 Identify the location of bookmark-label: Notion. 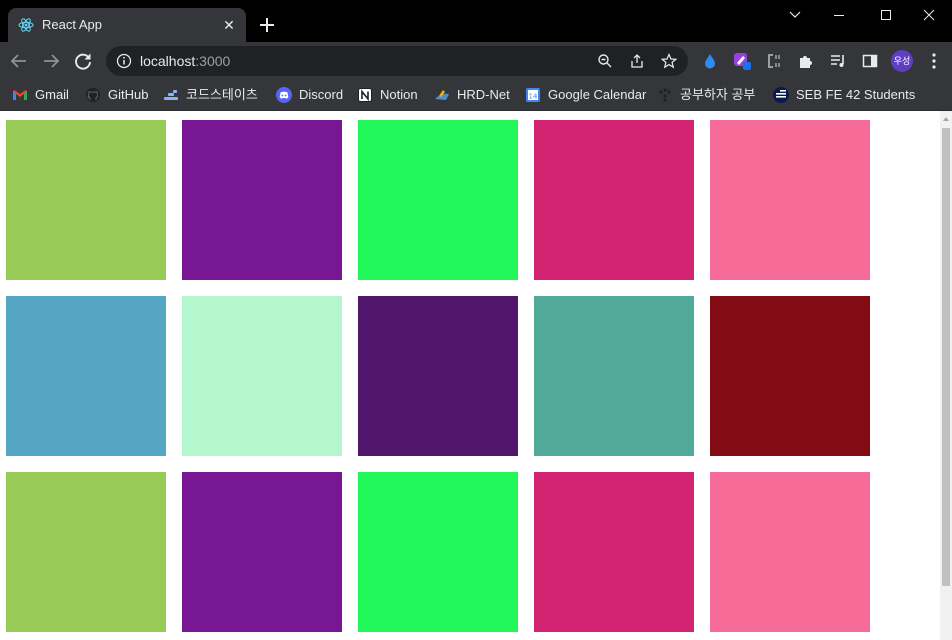
(399, 94).